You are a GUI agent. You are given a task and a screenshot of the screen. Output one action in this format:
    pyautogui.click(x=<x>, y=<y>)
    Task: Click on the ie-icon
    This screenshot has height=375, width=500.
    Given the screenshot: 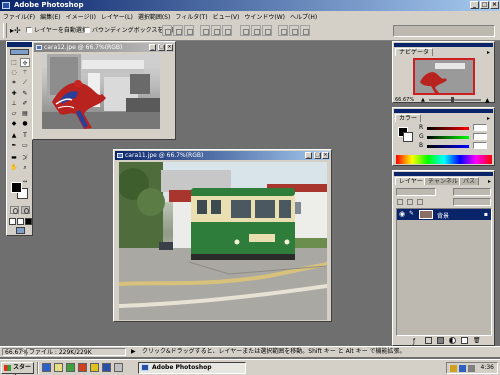 What is the action you would take?
    pyautogui.click(x=46, y=367)
    